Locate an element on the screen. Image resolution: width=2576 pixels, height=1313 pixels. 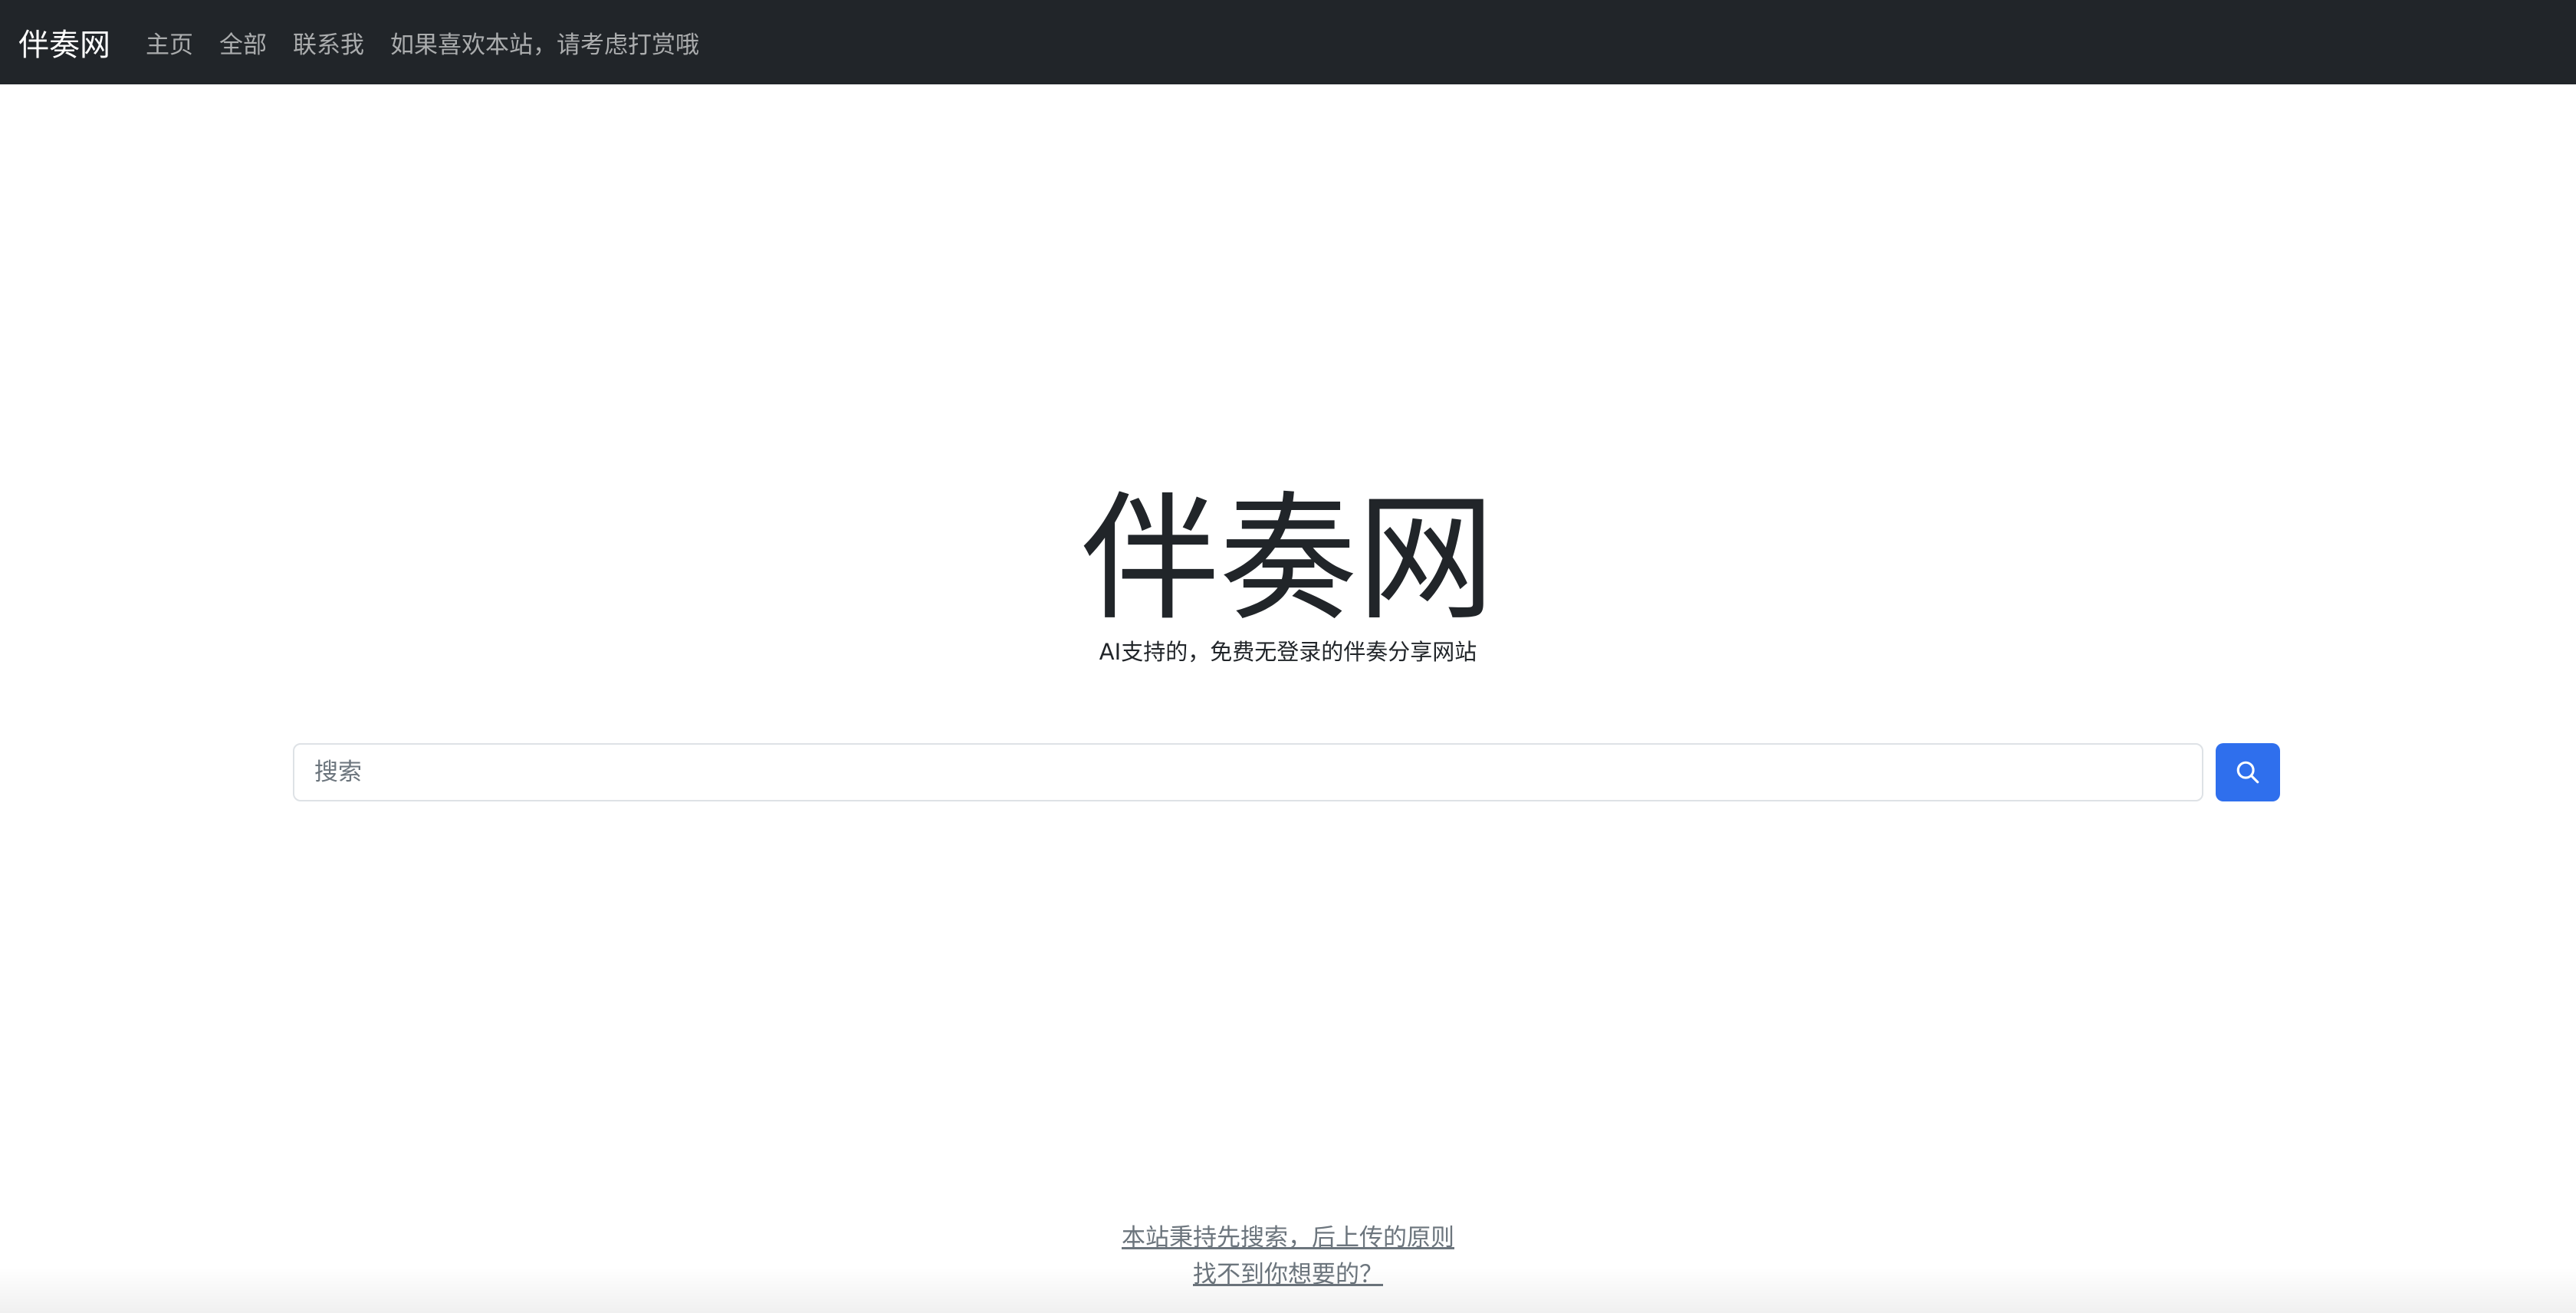
search-button is located at coordinates (2248, 772).